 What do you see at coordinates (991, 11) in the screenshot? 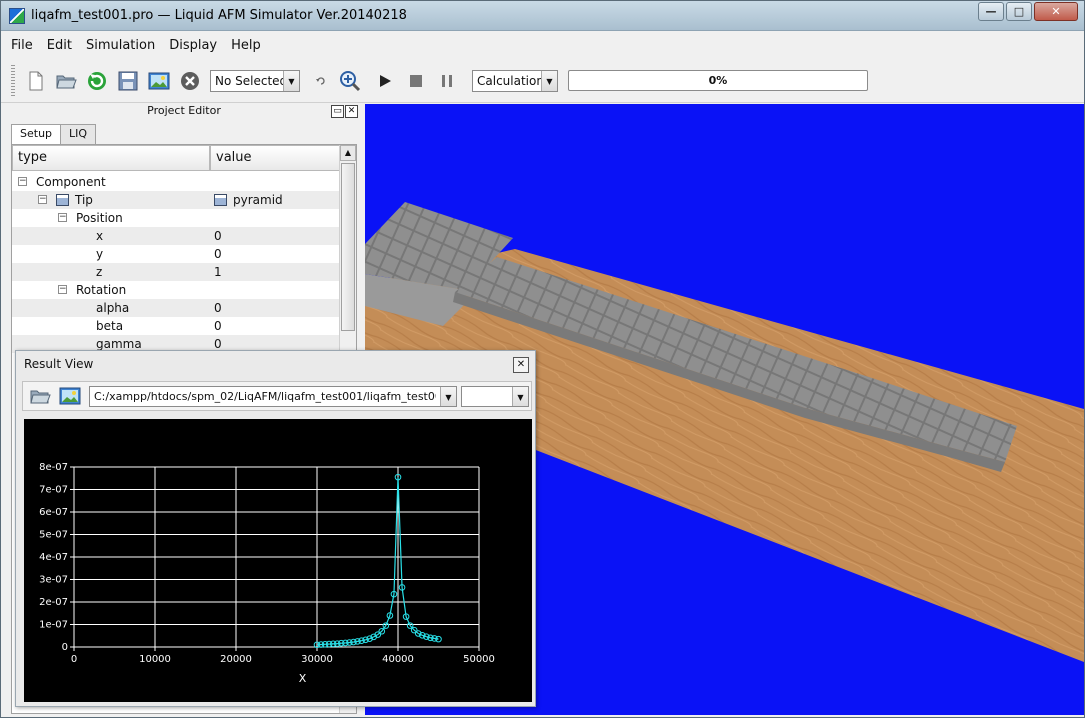
I see `minimize-button: —` at bounding box center [991, 11].